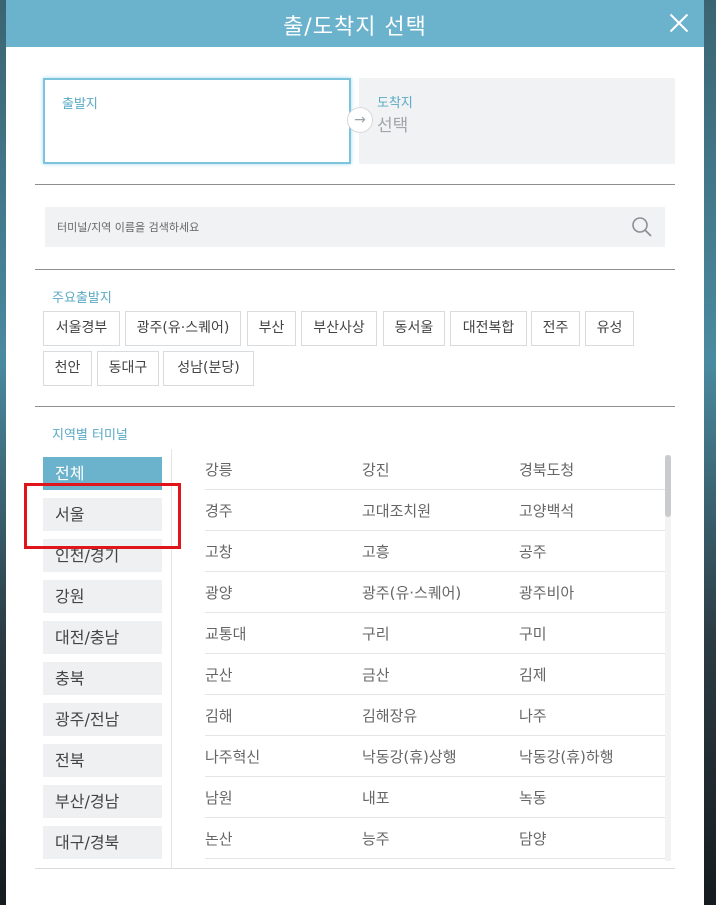 The height and width of the screenshot is (905, 716). Describe the element at coordinates (219, 469) in the screenshot. I see `terminal-item: 강릉` at that location.